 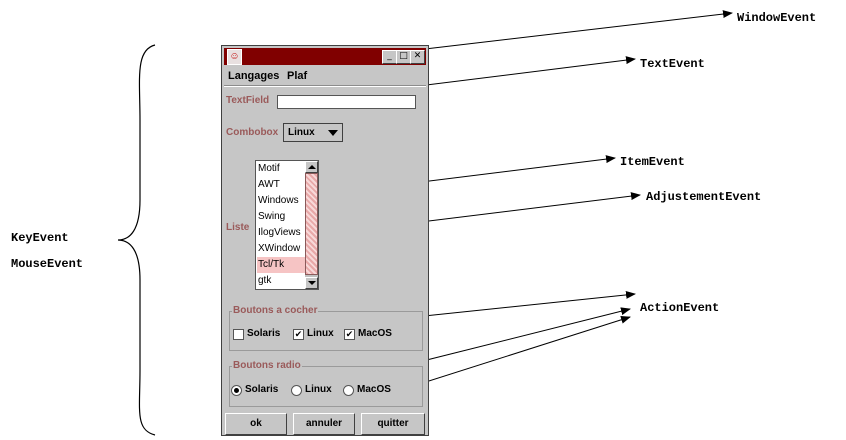 I want to click on list-item-selected: Tcl/Tk, so click(x=281, y=265).